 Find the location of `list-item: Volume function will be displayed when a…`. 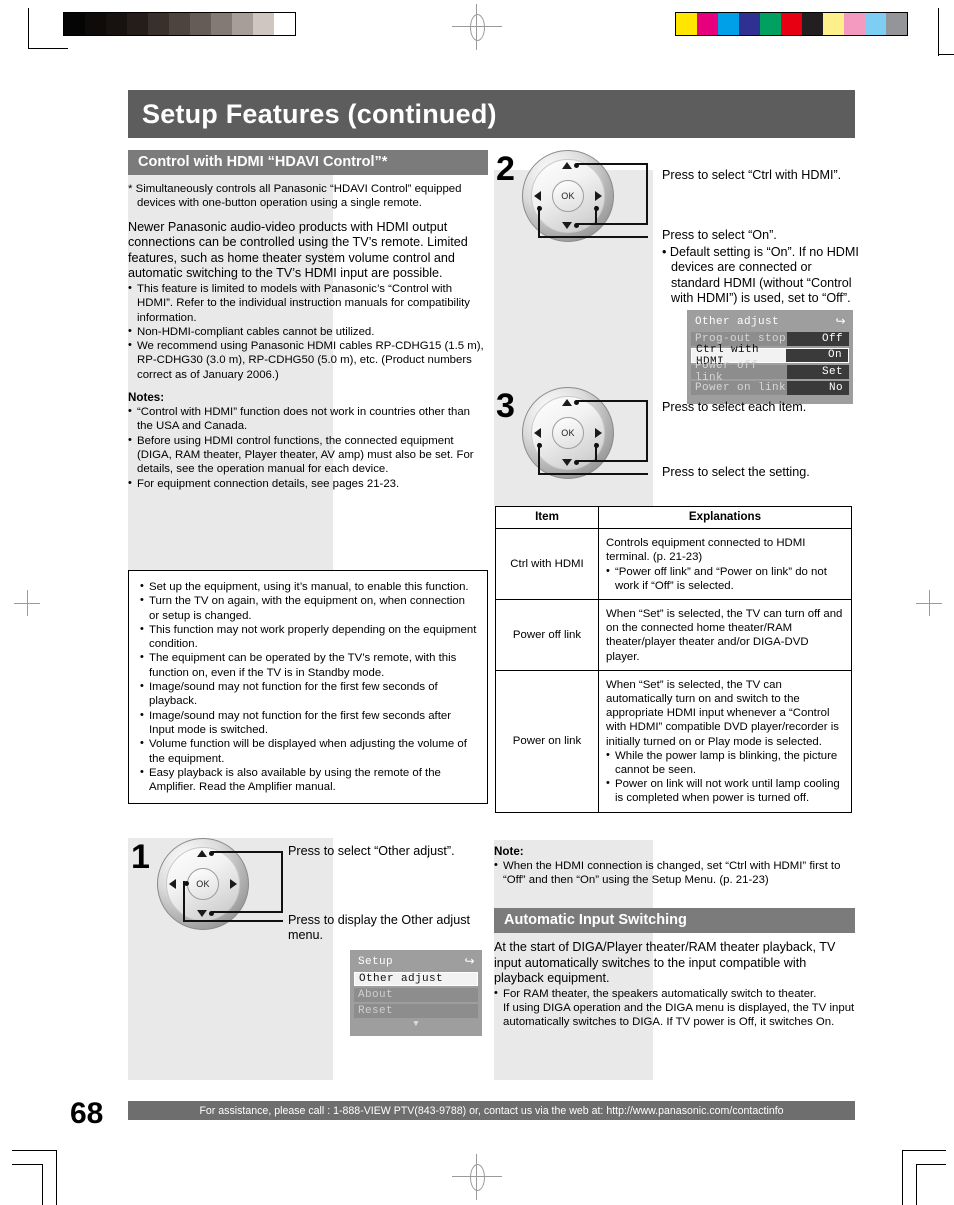

list-item: Volume function will be displayed when a… is located at coordinates (308, 751).